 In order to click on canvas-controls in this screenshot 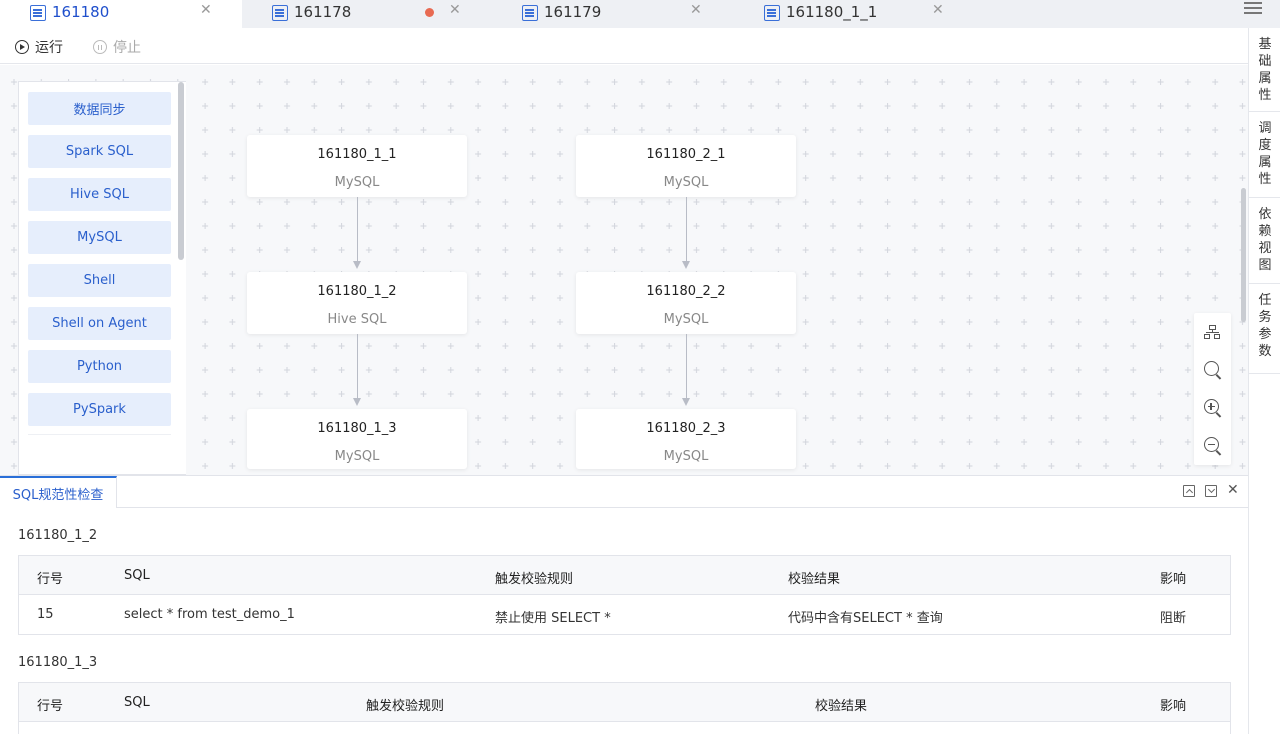, I will do `click(1212, 389)`.